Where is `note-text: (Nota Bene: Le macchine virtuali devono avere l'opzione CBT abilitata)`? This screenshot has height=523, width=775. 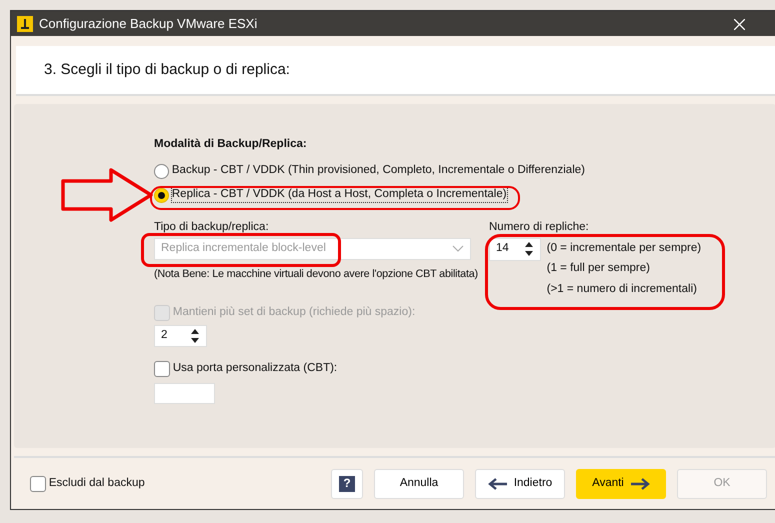
note-text: (Nota Bene: Le macchine virtuali devono avere l'opzione CBT abilitata) is located at coordinates (316, 274).